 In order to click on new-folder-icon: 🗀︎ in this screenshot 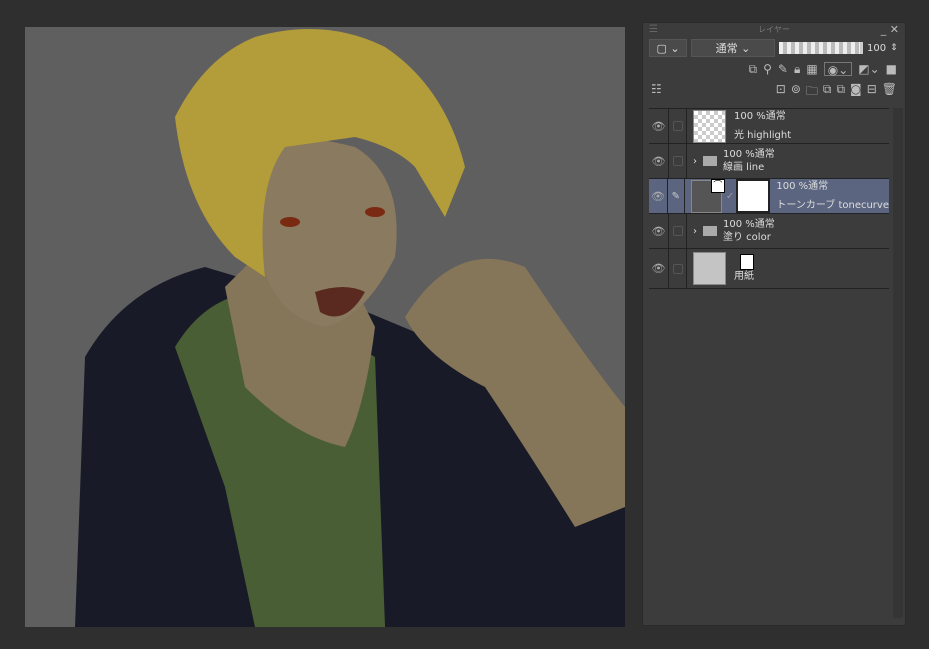, I will do `click(812, 90)`.